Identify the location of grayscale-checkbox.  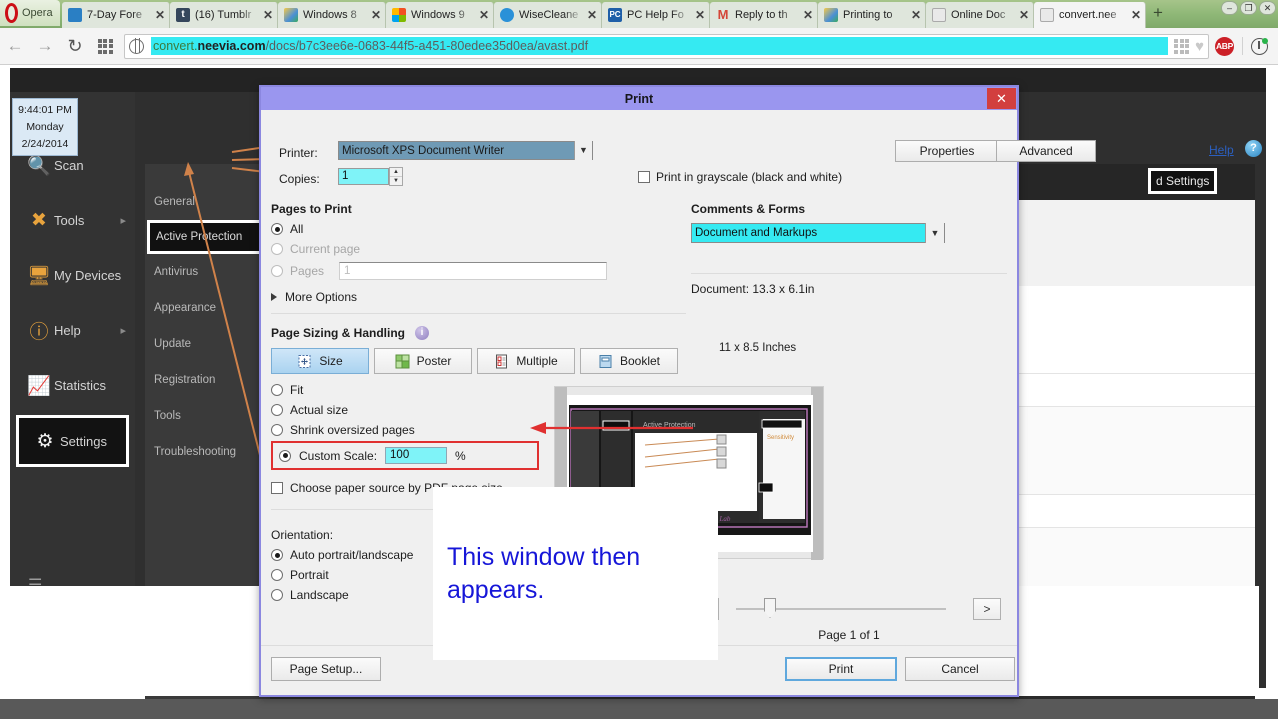
(644, 177).